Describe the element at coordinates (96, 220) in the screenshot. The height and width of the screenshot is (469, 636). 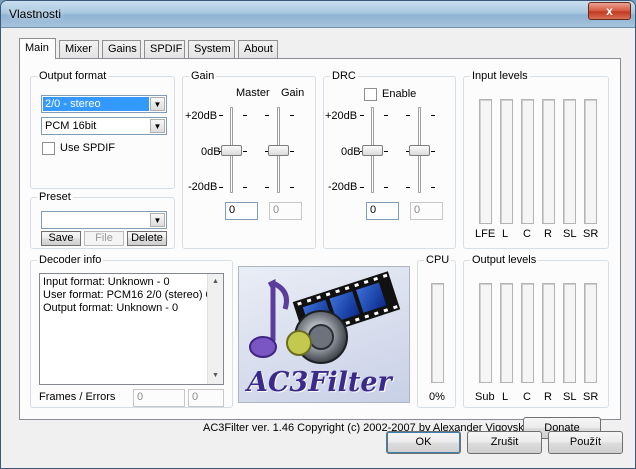
I see `preset-value` at that location.